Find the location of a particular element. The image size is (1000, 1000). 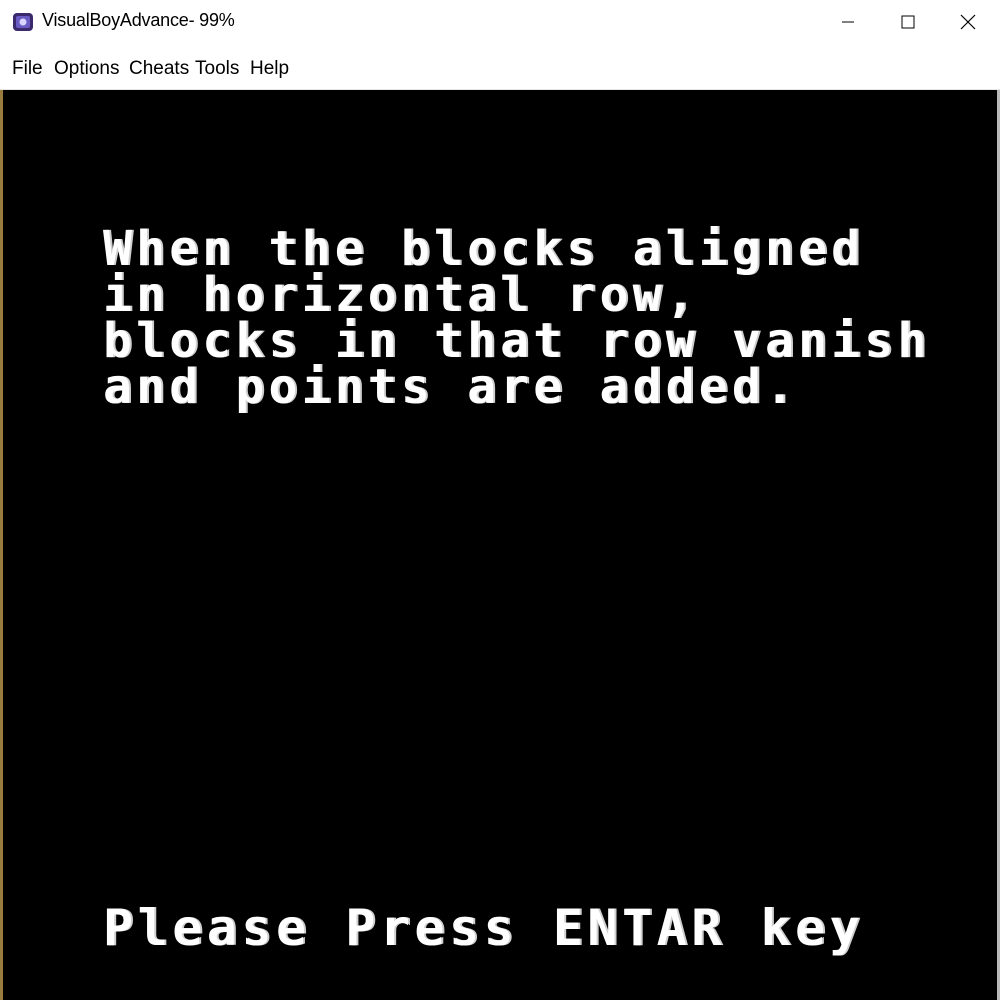

vba-app-icon is located at coordinates (23, 22).